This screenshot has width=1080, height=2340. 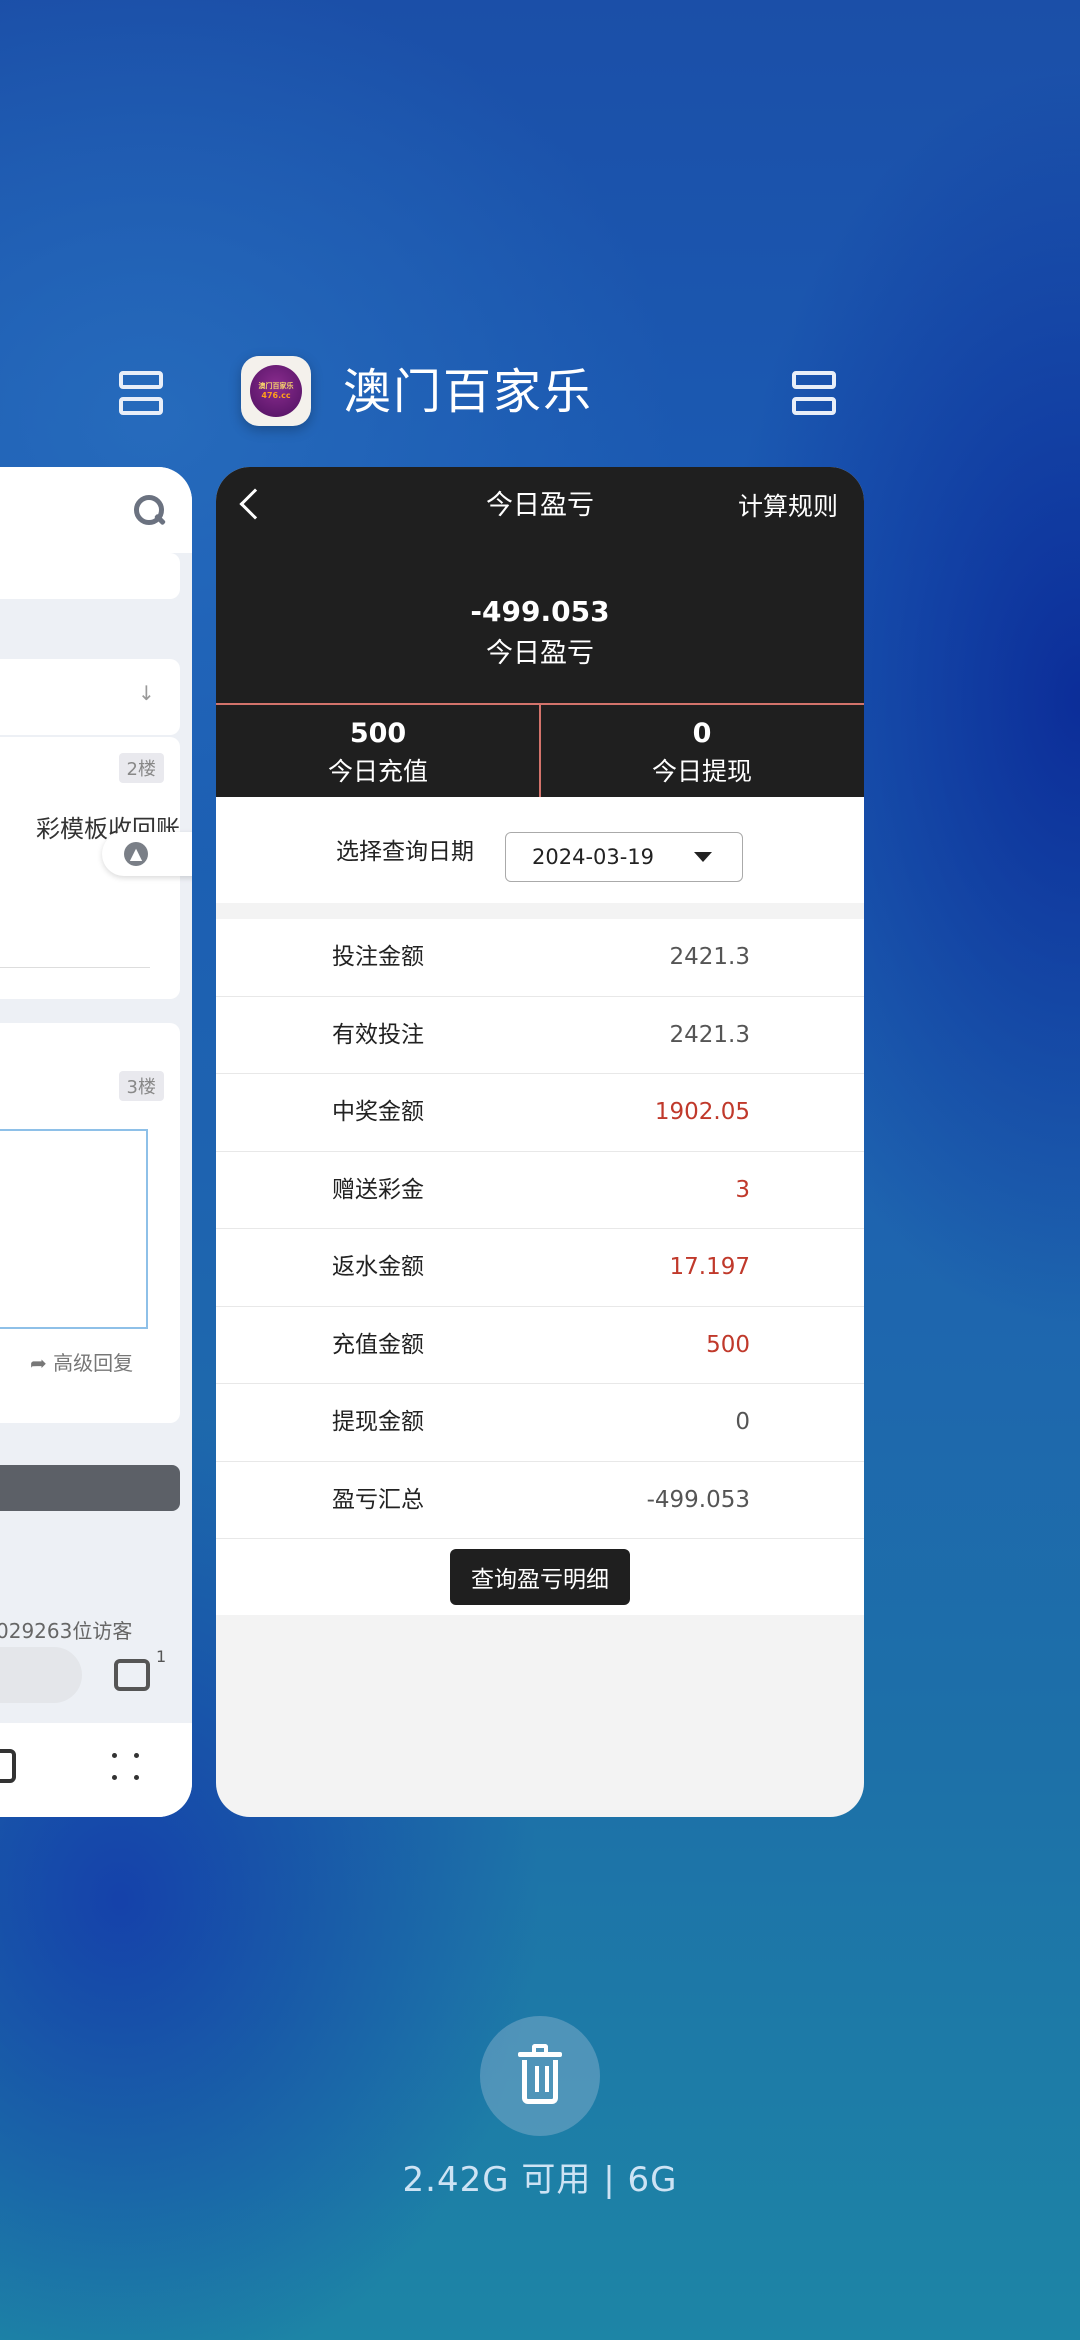 I want to click on date-select: 2024-03-19, so click(x=624, y=857).